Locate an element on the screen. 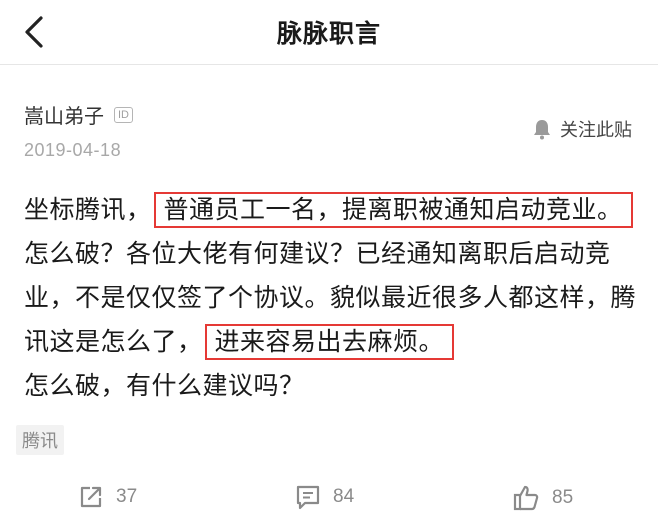 Image resolution: width=658 pixels, height=530 pixels. like-count: 85 is located at coordinates (563, 497).